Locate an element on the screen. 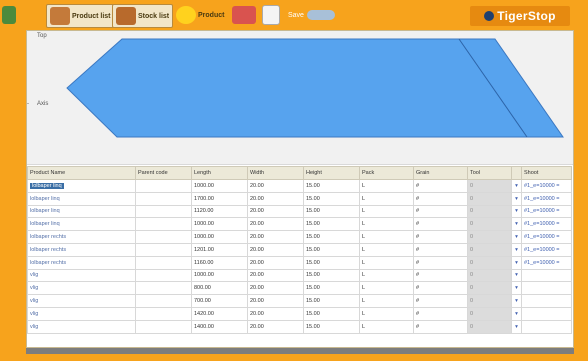 The height and width of the screenshot is (361, 588). header-grain: Grain is located at coordinates (440, 173).